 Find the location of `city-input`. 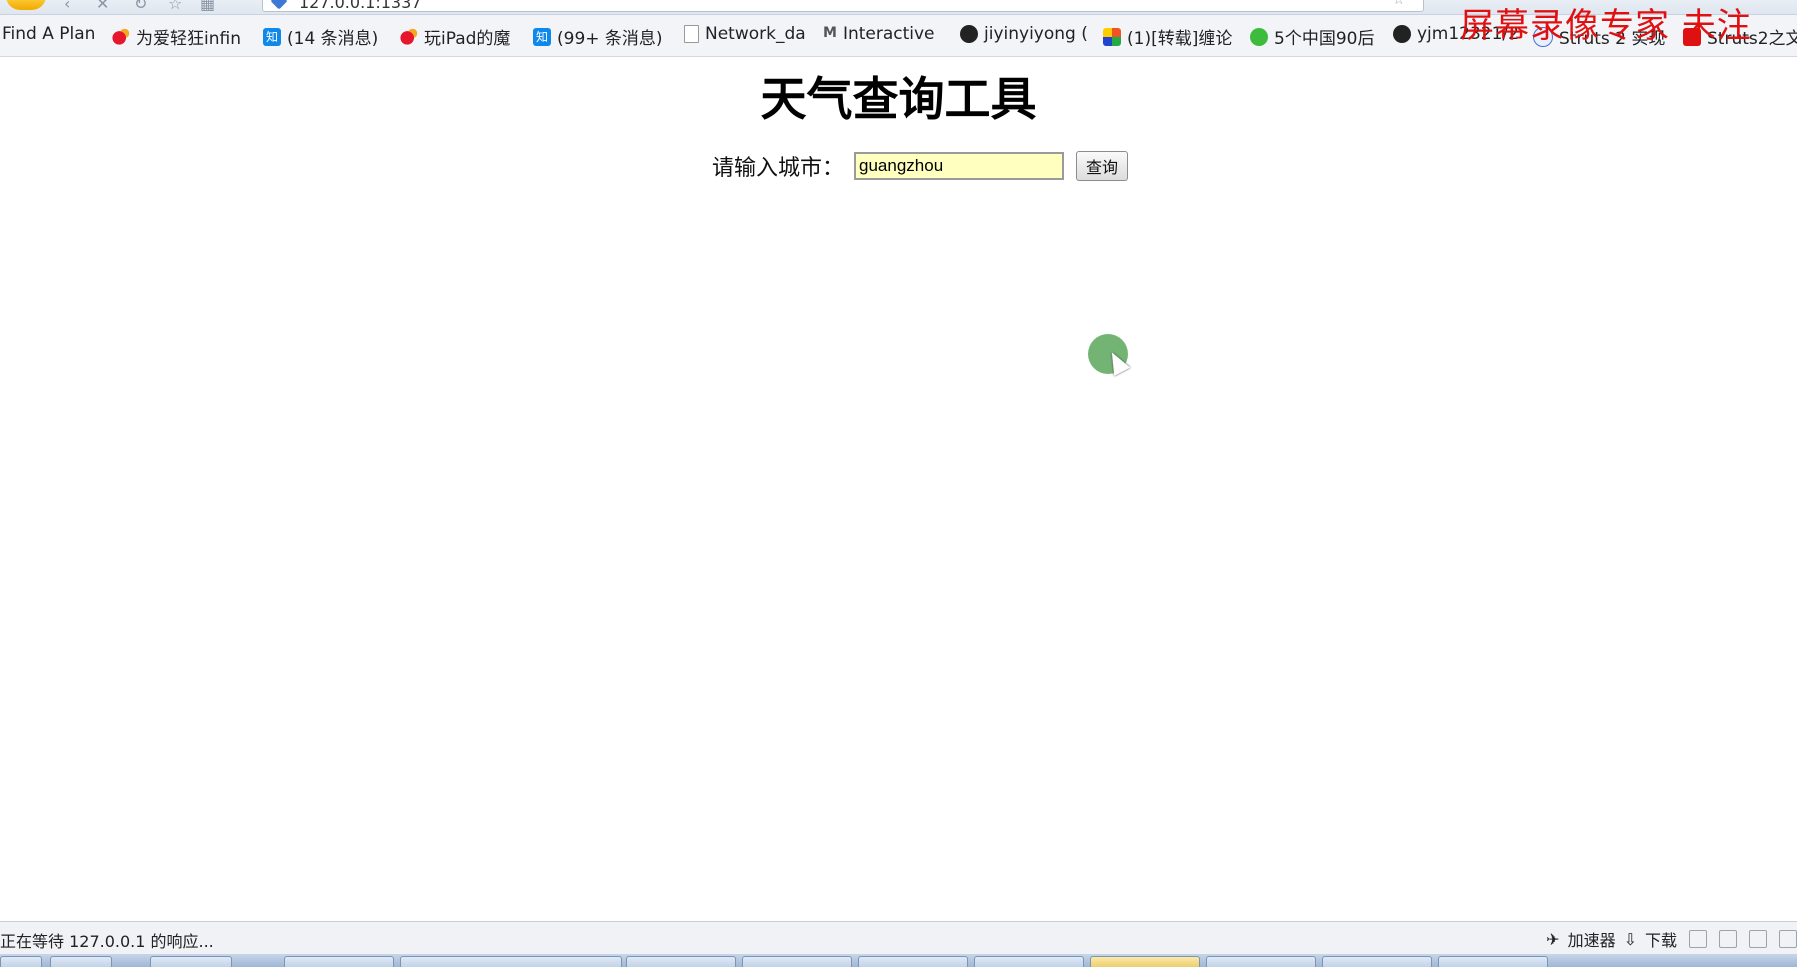

city-input is located at coordinates (959, 166).